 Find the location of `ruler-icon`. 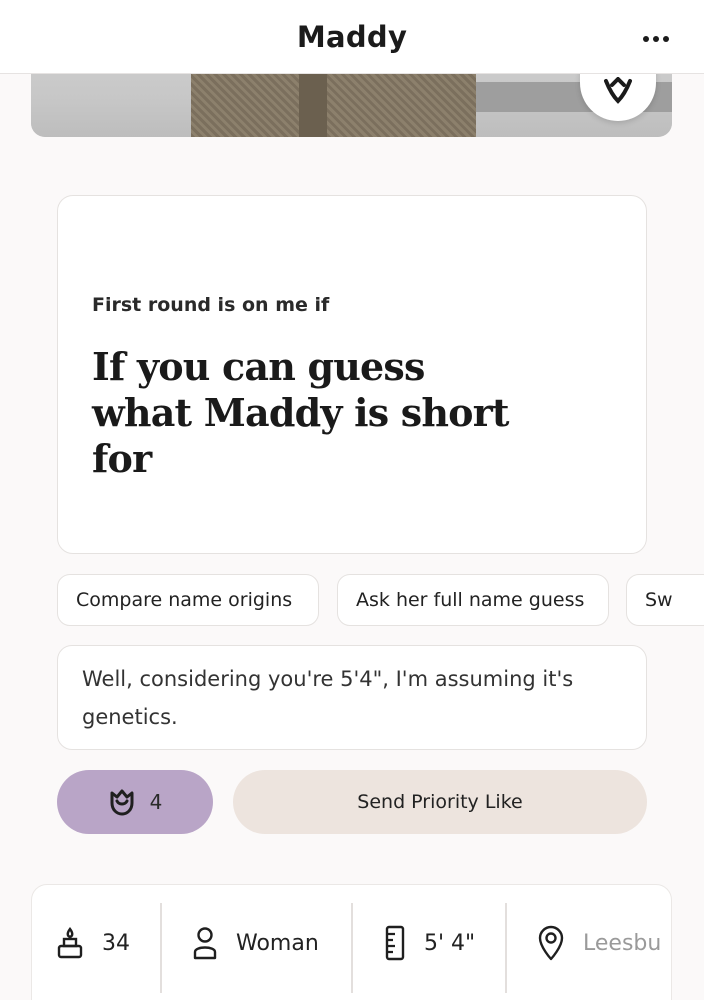

ruler-icon is located at coordinates (395, 943).